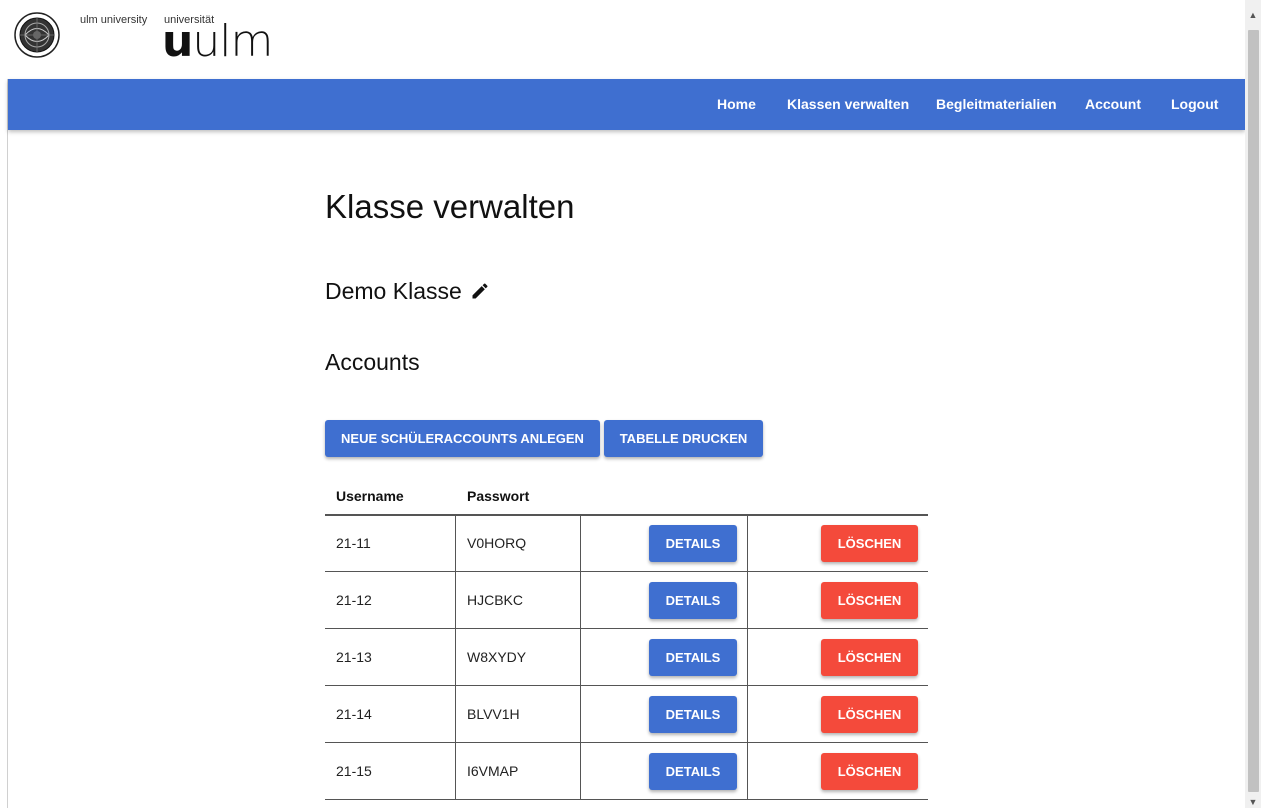 This screenshot has height=808, width=1261. Describe the element at coordinates (114, 20) in the screenshot. I see `tagline-ulm-university: ulm university` at that location.